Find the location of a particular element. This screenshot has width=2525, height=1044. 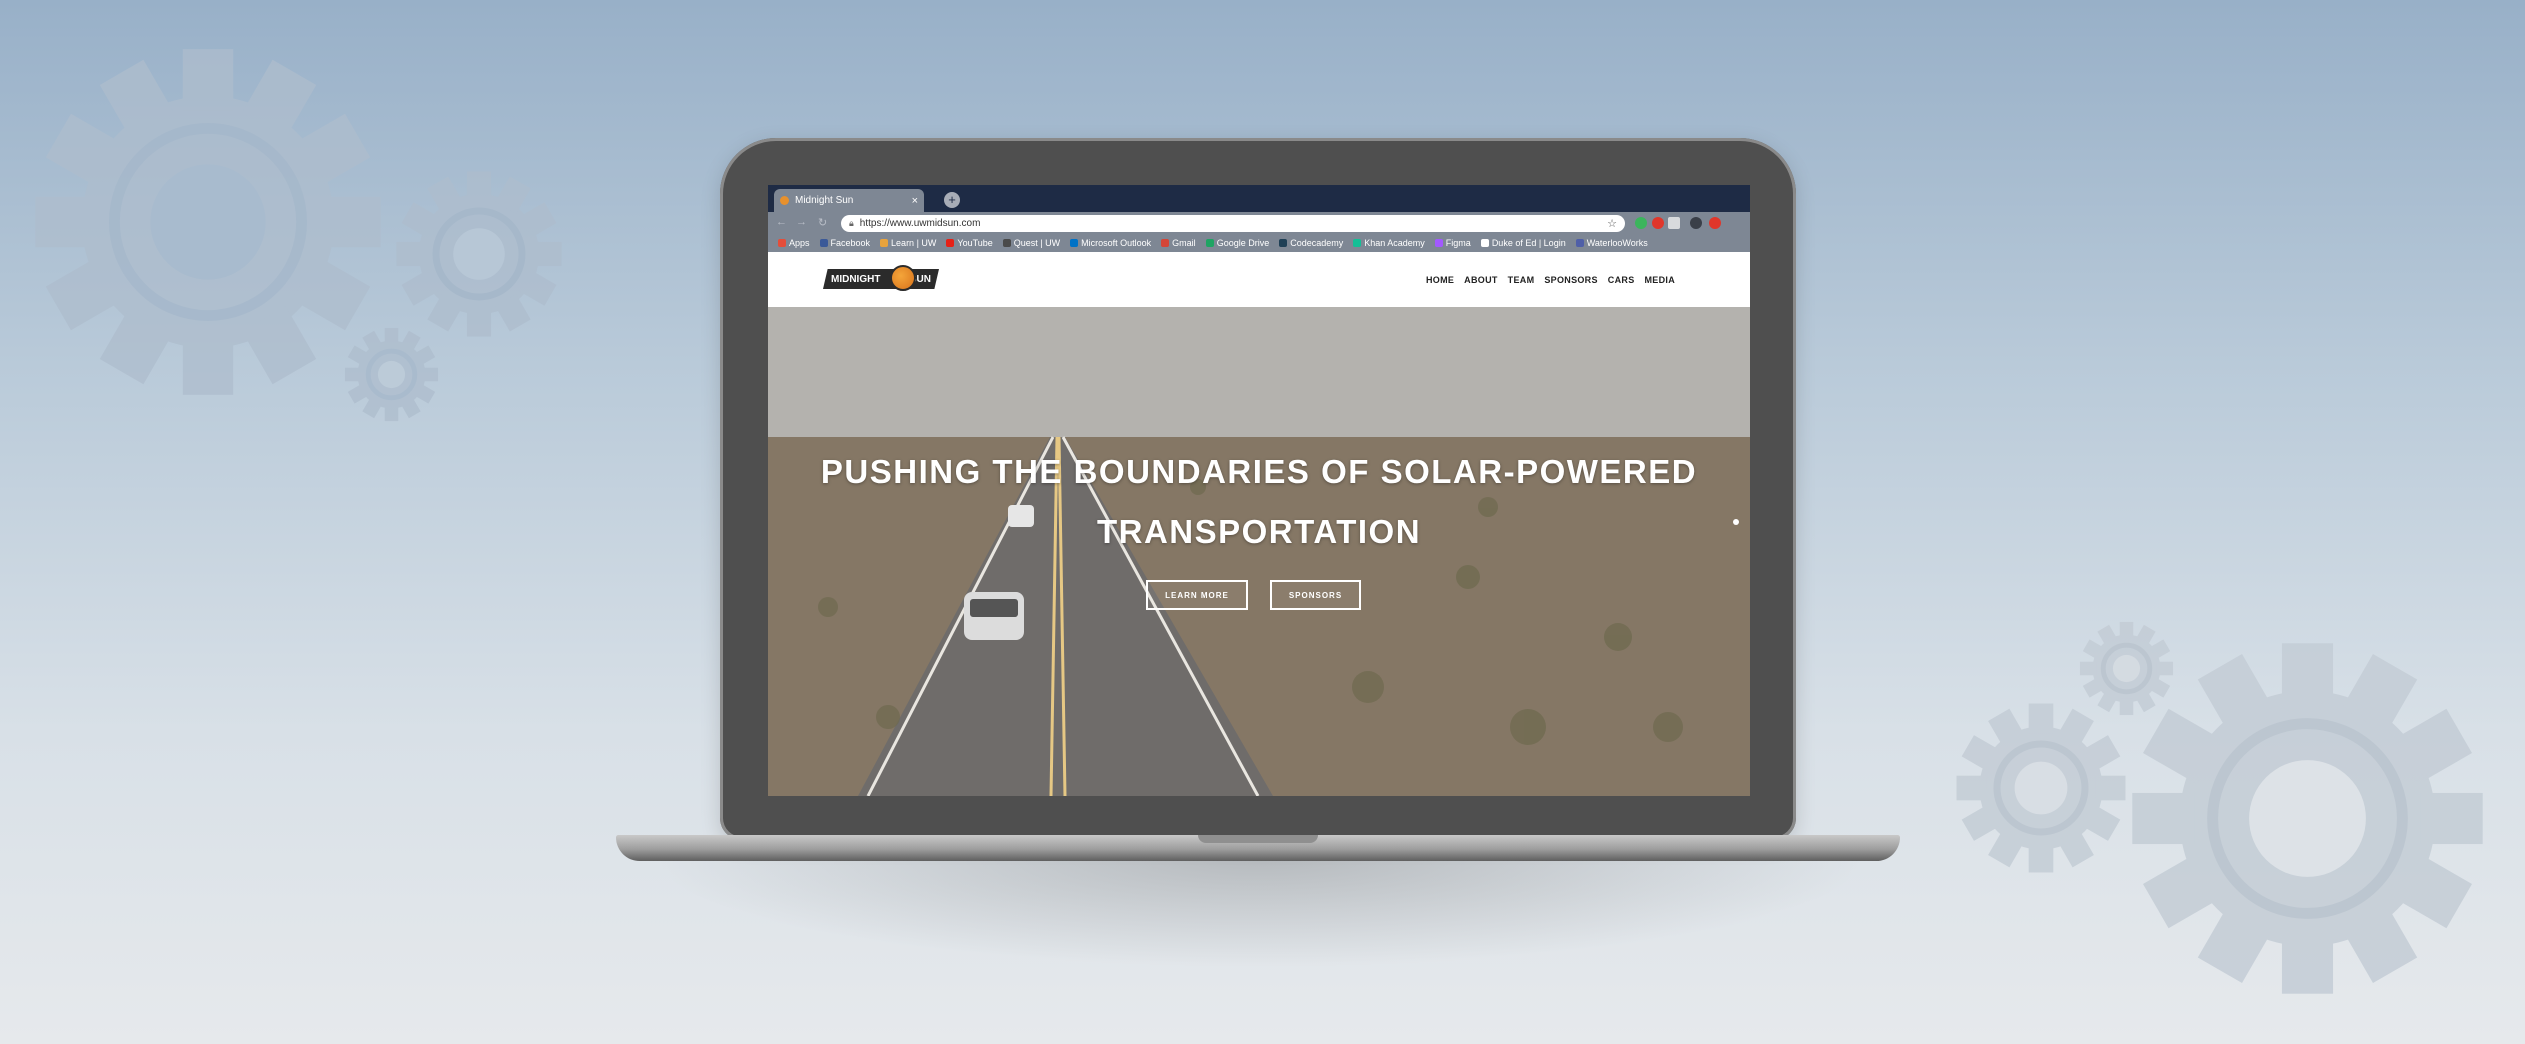

close-icon: × is located at coordinates (915, 201).